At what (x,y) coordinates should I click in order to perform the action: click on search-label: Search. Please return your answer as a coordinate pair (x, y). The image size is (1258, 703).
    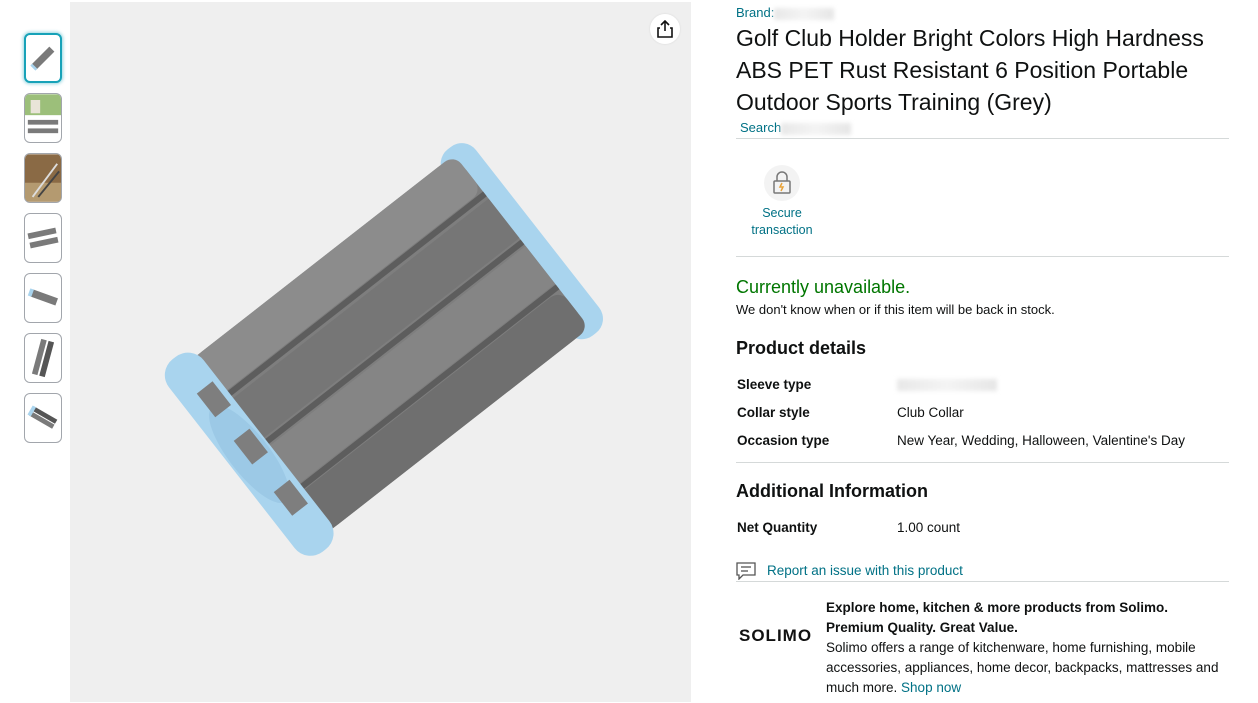
    Looking at the image, I should click on (761, 127).